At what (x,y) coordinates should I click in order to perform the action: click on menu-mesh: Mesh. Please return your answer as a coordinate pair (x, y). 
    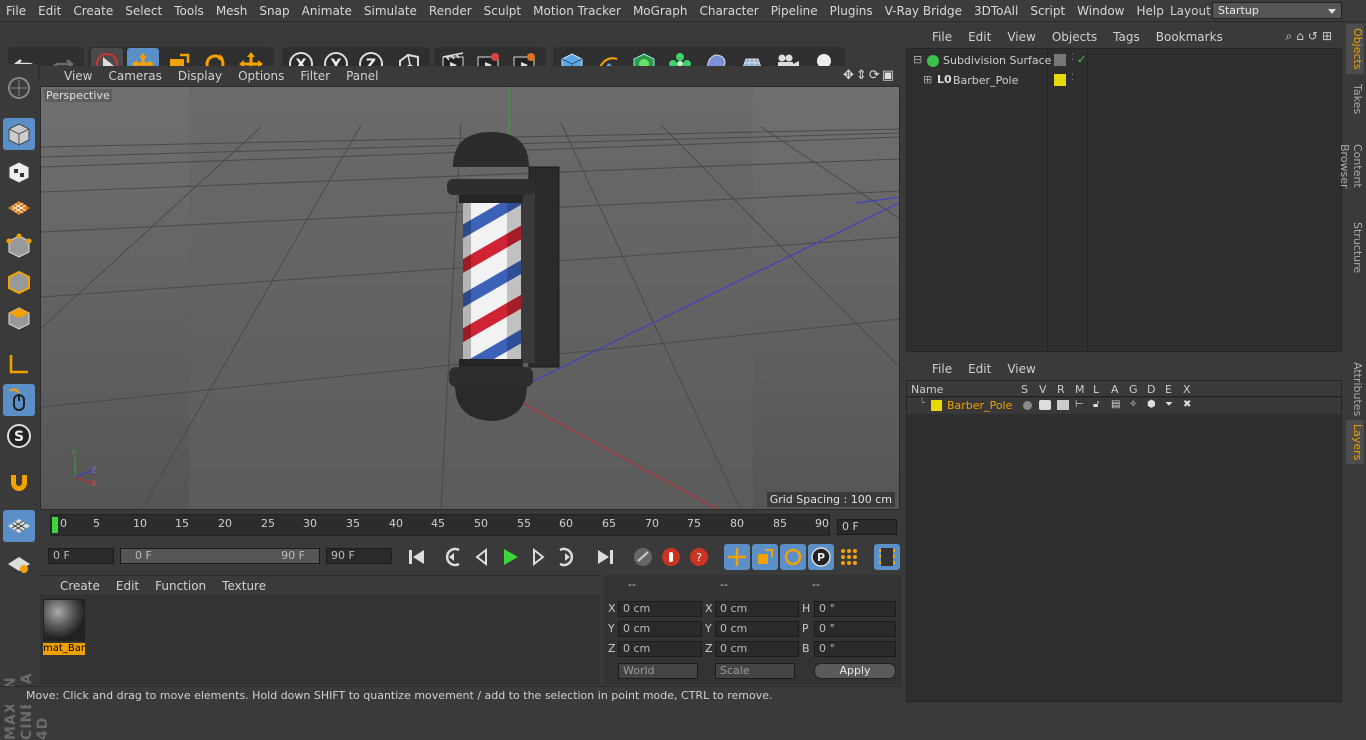
    Looking at the image, I should click on (232, 11).